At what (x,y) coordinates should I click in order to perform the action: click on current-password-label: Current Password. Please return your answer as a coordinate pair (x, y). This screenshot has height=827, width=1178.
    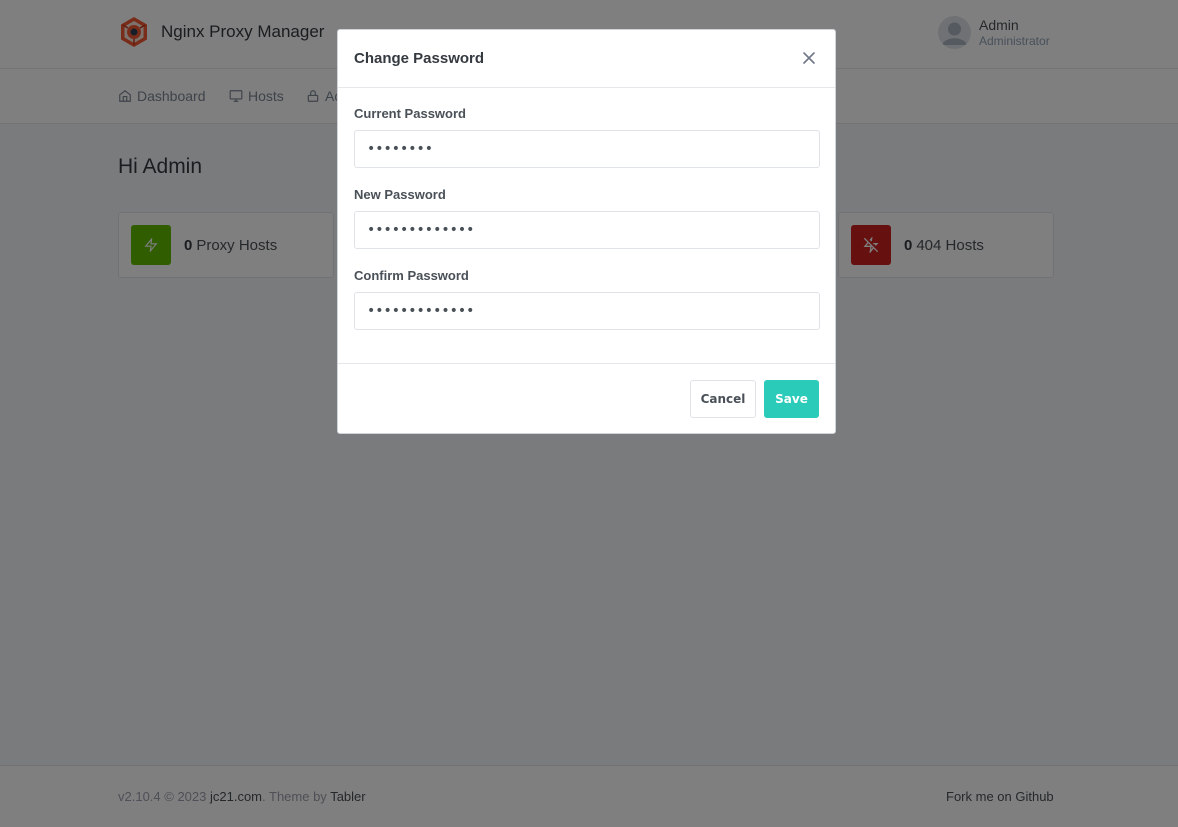
    Looking at the image, I should click on (410, 113).